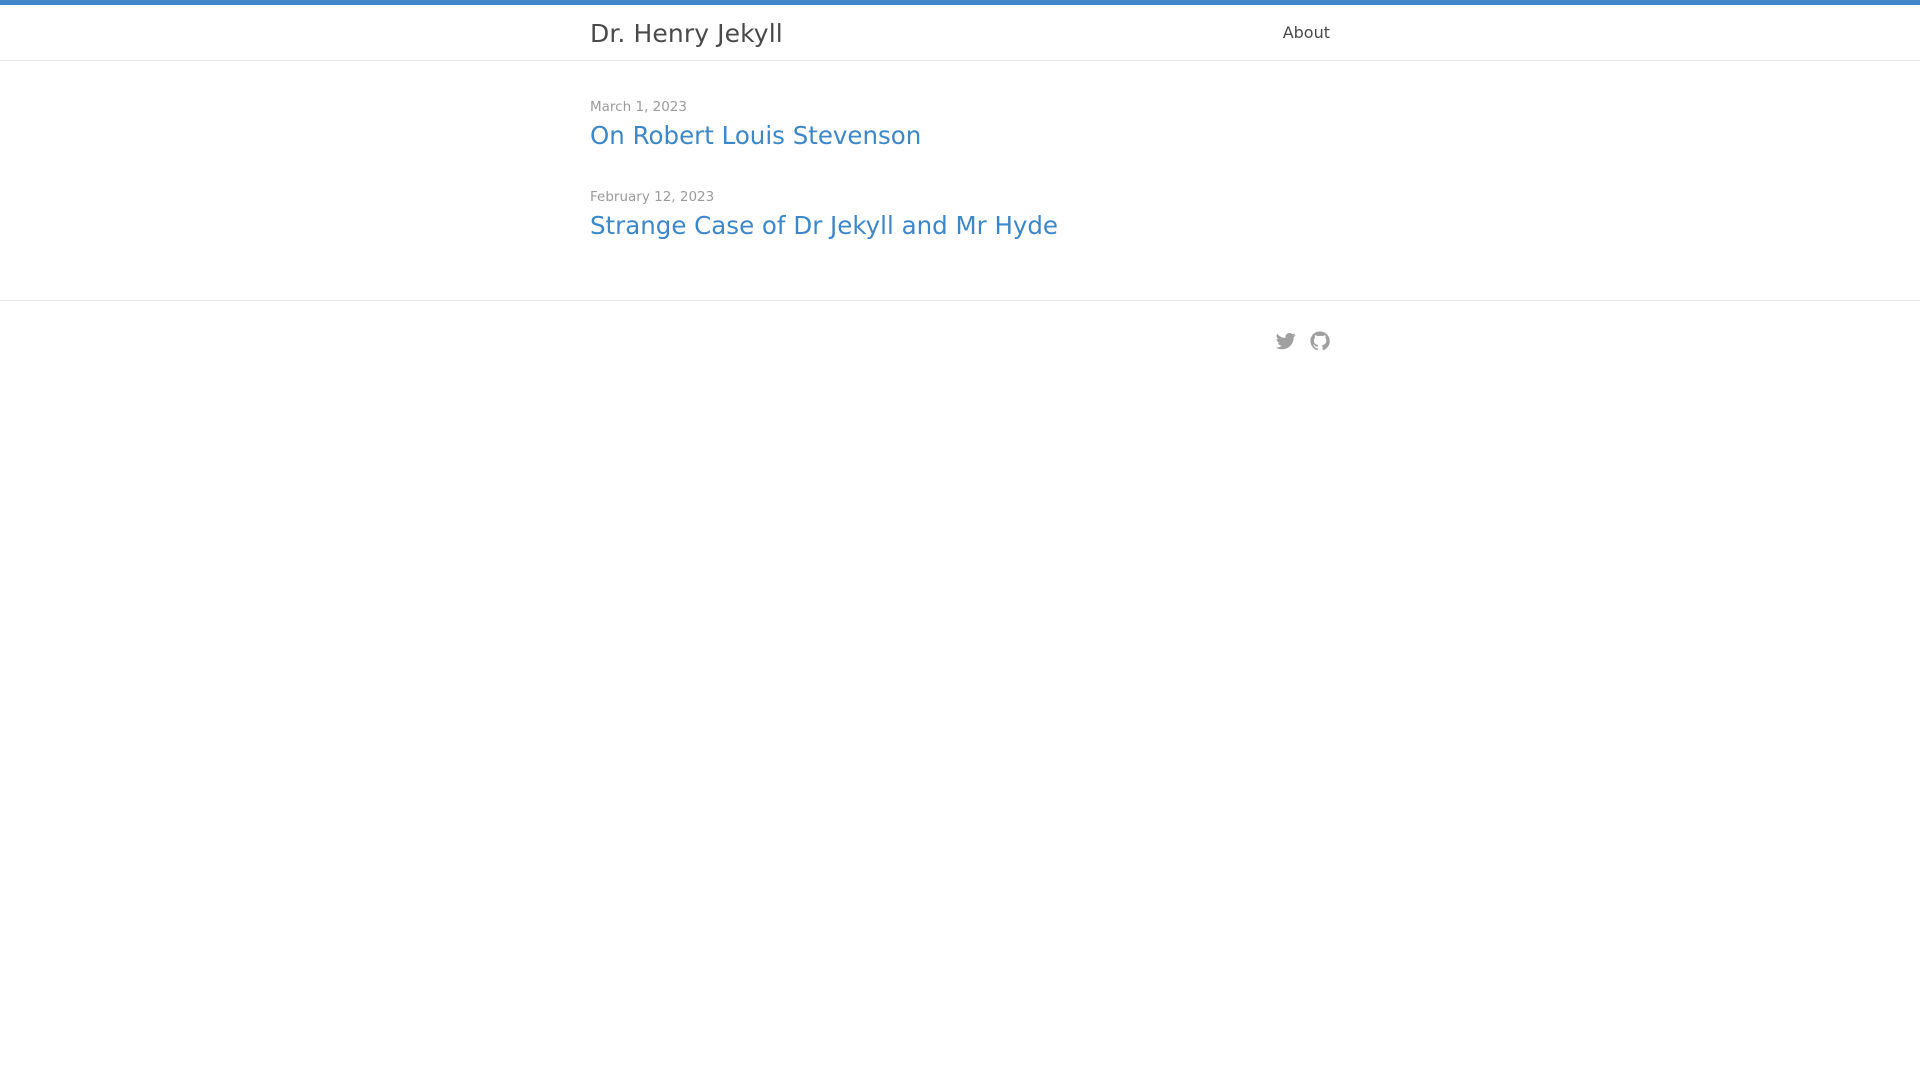 This screenshot has height=1080, width=1920. What do you see at coordinates (1306, 32) in the screenshot?
I see `nav-about-link: About` at bounding box center [1306, 32].